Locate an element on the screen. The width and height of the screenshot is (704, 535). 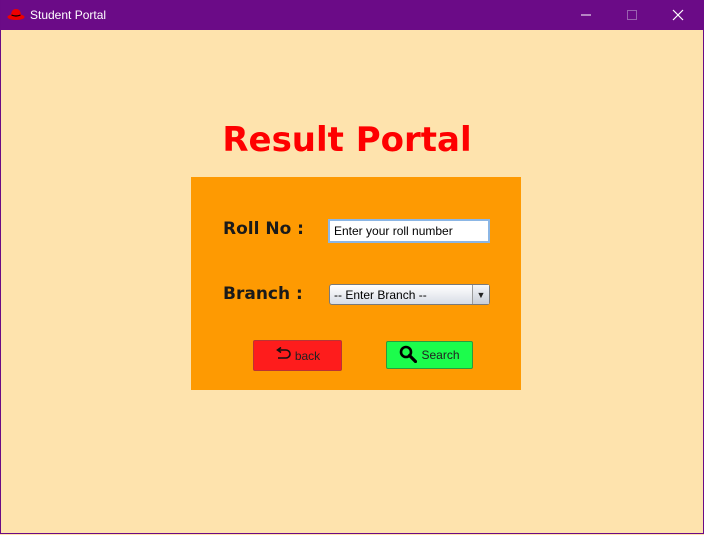
title-bar: Student Portal is located at coordinates (352, 15).